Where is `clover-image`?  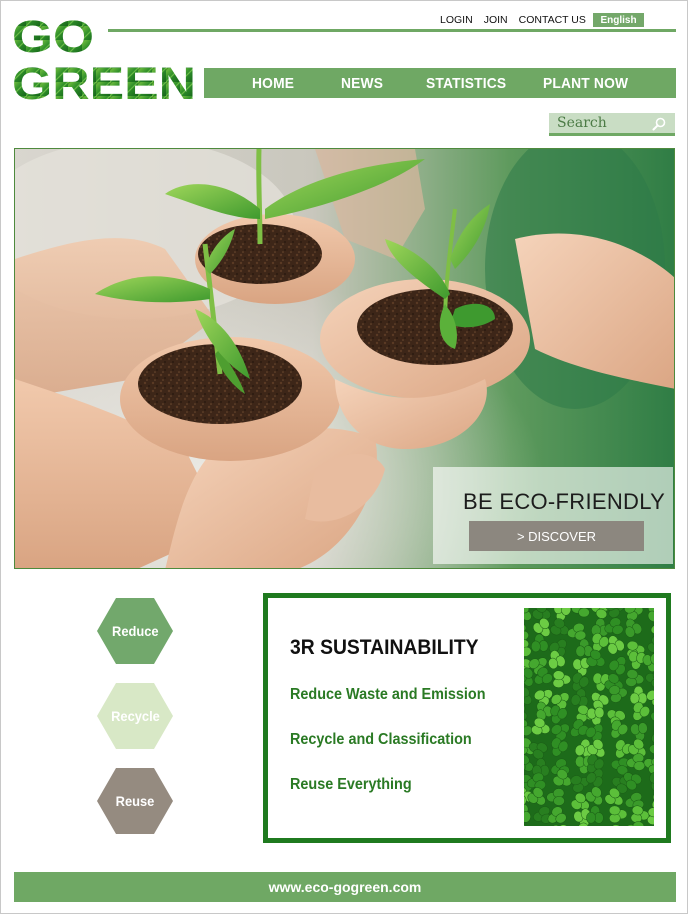 clover-image is located at coordinates (589, 717).